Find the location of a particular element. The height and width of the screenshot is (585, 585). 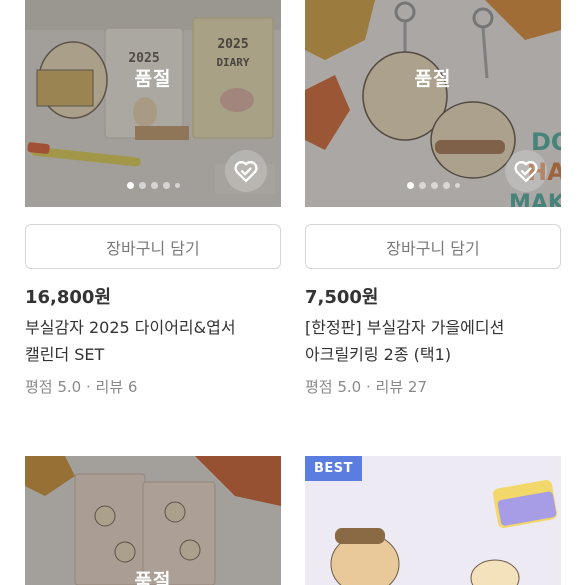

best-badge: BEST is located at coordinates (334, 468).